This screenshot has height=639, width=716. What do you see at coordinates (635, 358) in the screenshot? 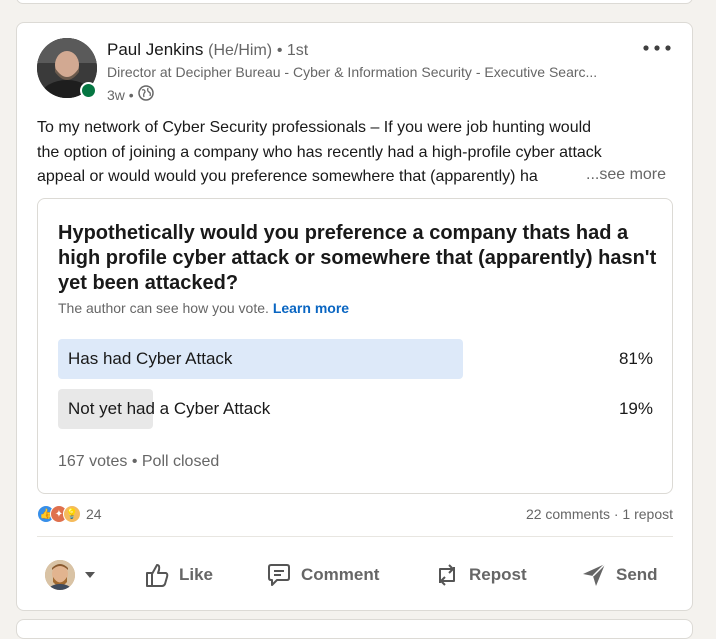
I see `poll-option-percent: 81%` at bounding box center [635, 358].